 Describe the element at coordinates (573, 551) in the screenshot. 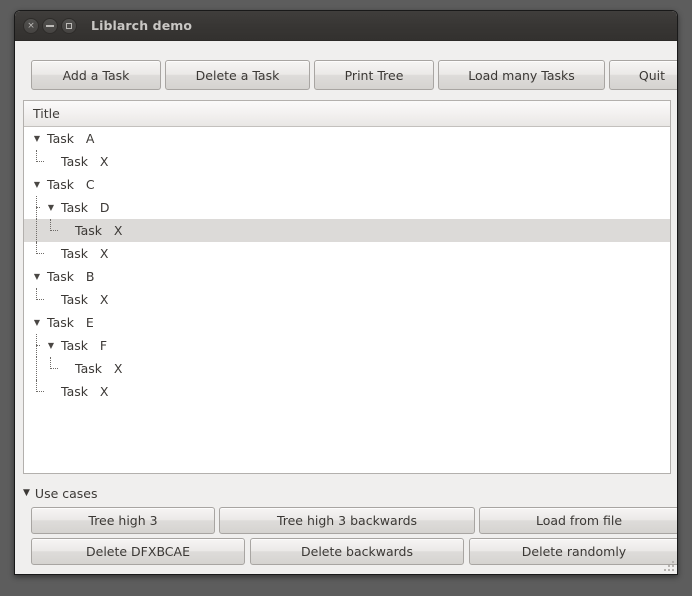

I see `usecase-button-delete-randomly: Delete randomly` at that location.